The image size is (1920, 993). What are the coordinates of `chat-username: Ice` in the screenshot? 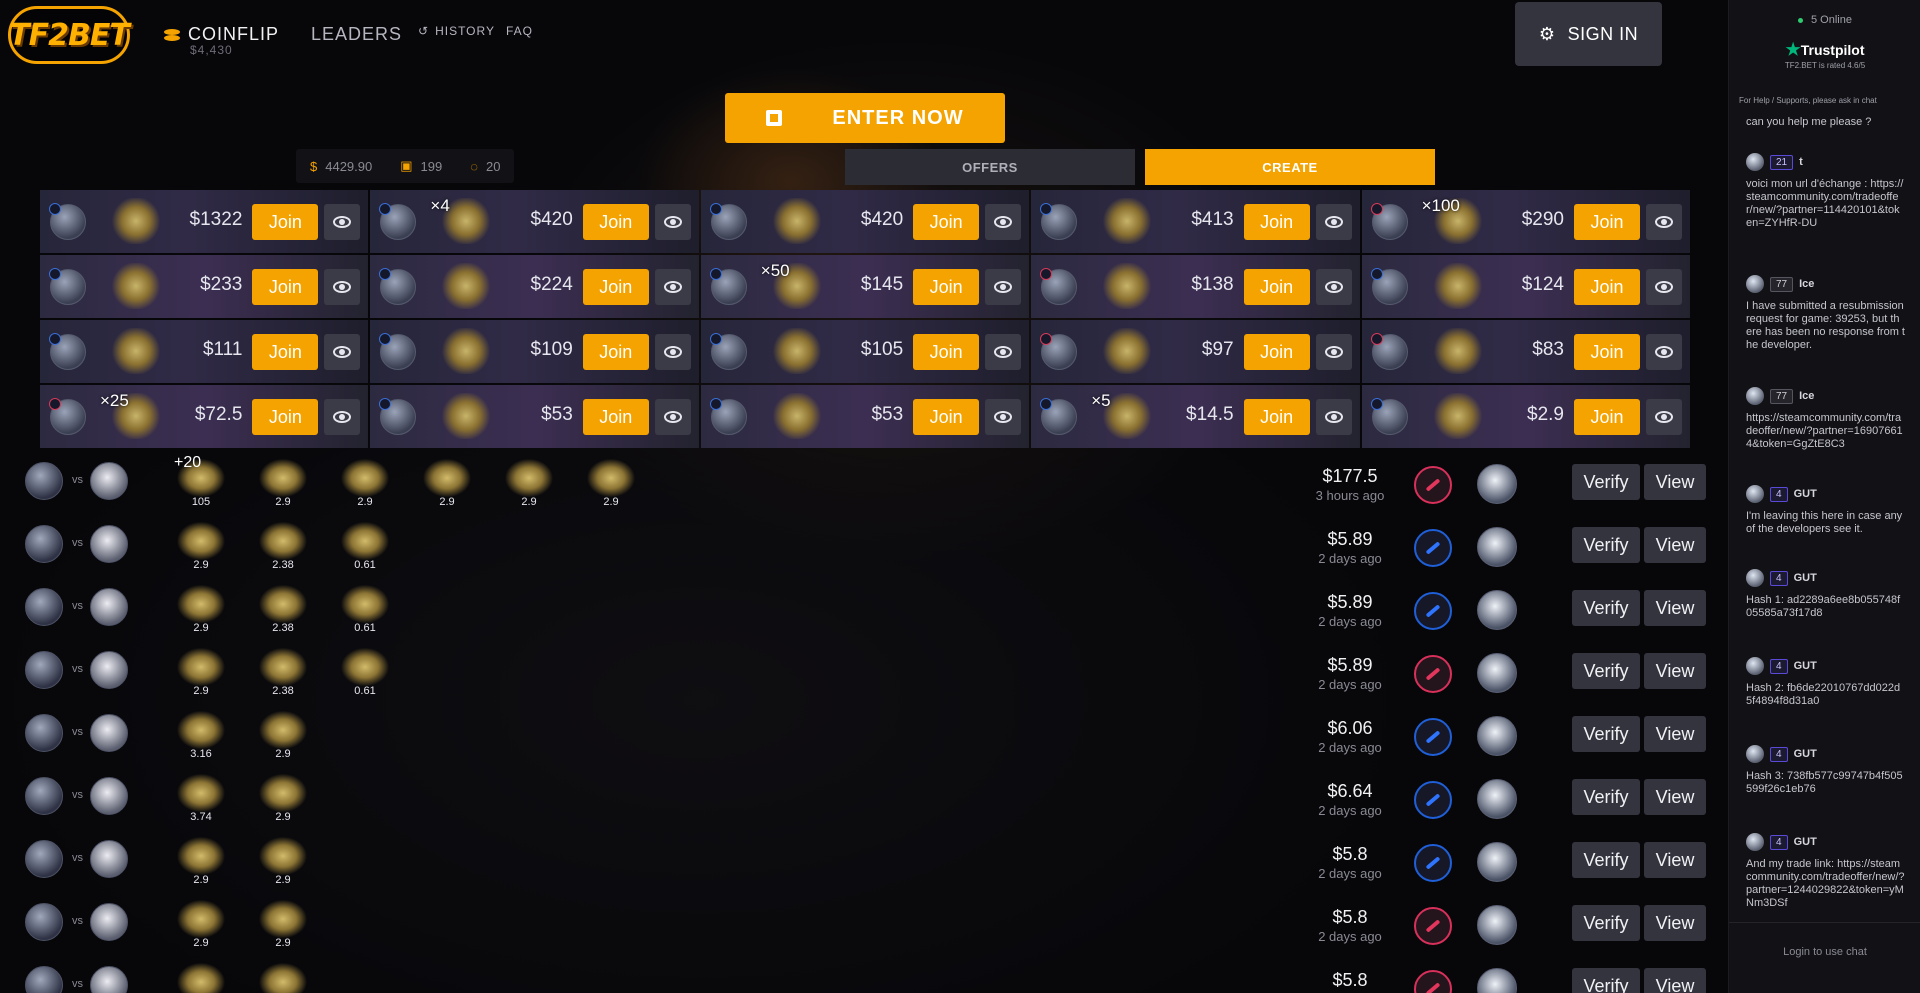 It's located at (1806, 284).